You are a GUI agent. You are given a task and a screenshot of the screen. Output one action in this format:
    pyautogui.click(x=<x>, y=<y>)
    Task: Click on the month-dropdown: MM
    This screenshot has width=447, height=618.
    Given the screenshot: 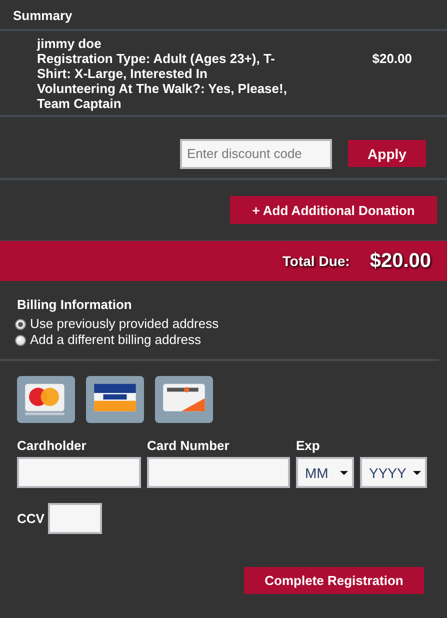 What is the action you would take?
    pyautogui.click(x=325, y=472)
    